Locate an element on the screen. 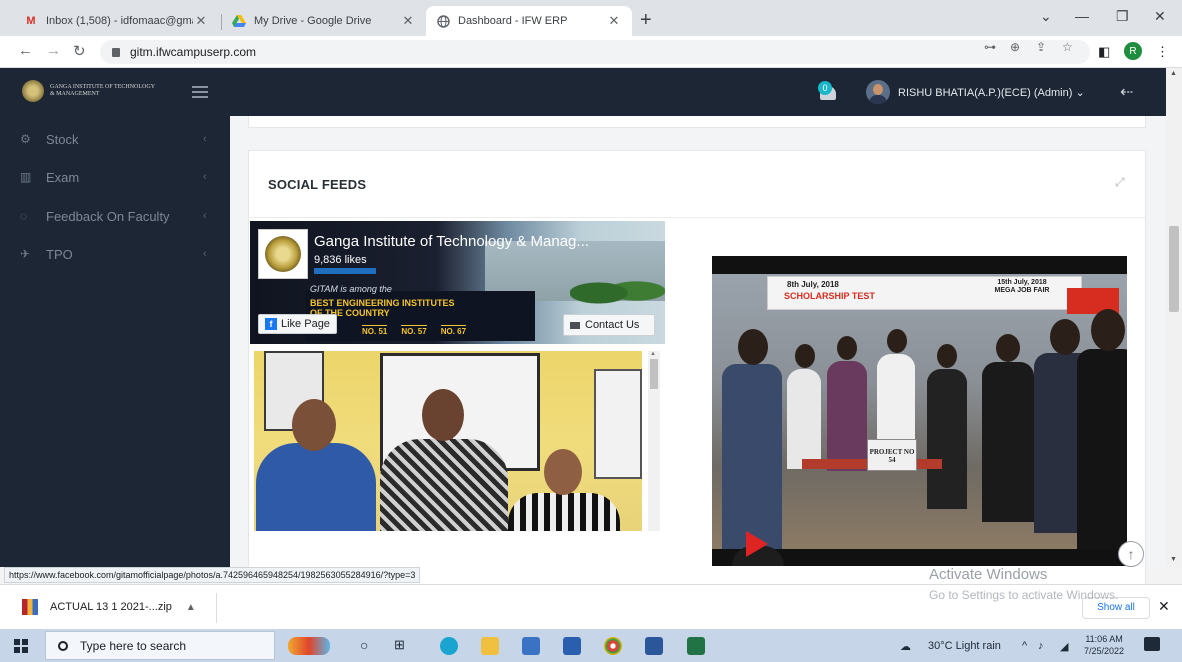 This screenshot has width=1182, height=662. tab-title: Inbox (1,508) - idfomaac@gmail is located at coordinates (119, 21).